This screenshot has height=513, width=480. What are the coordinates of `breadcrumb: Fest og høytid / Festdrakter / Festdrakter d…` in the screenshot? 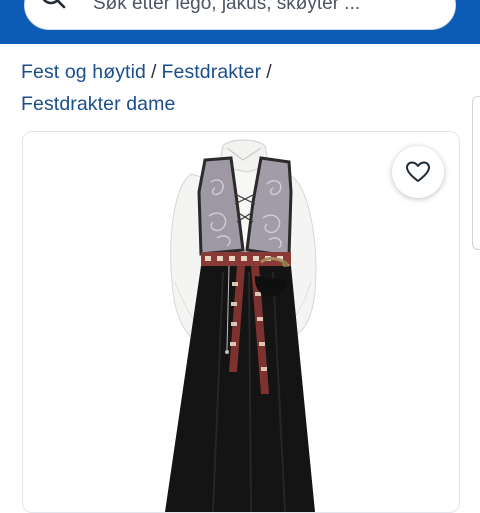 It's located at (241, 88).